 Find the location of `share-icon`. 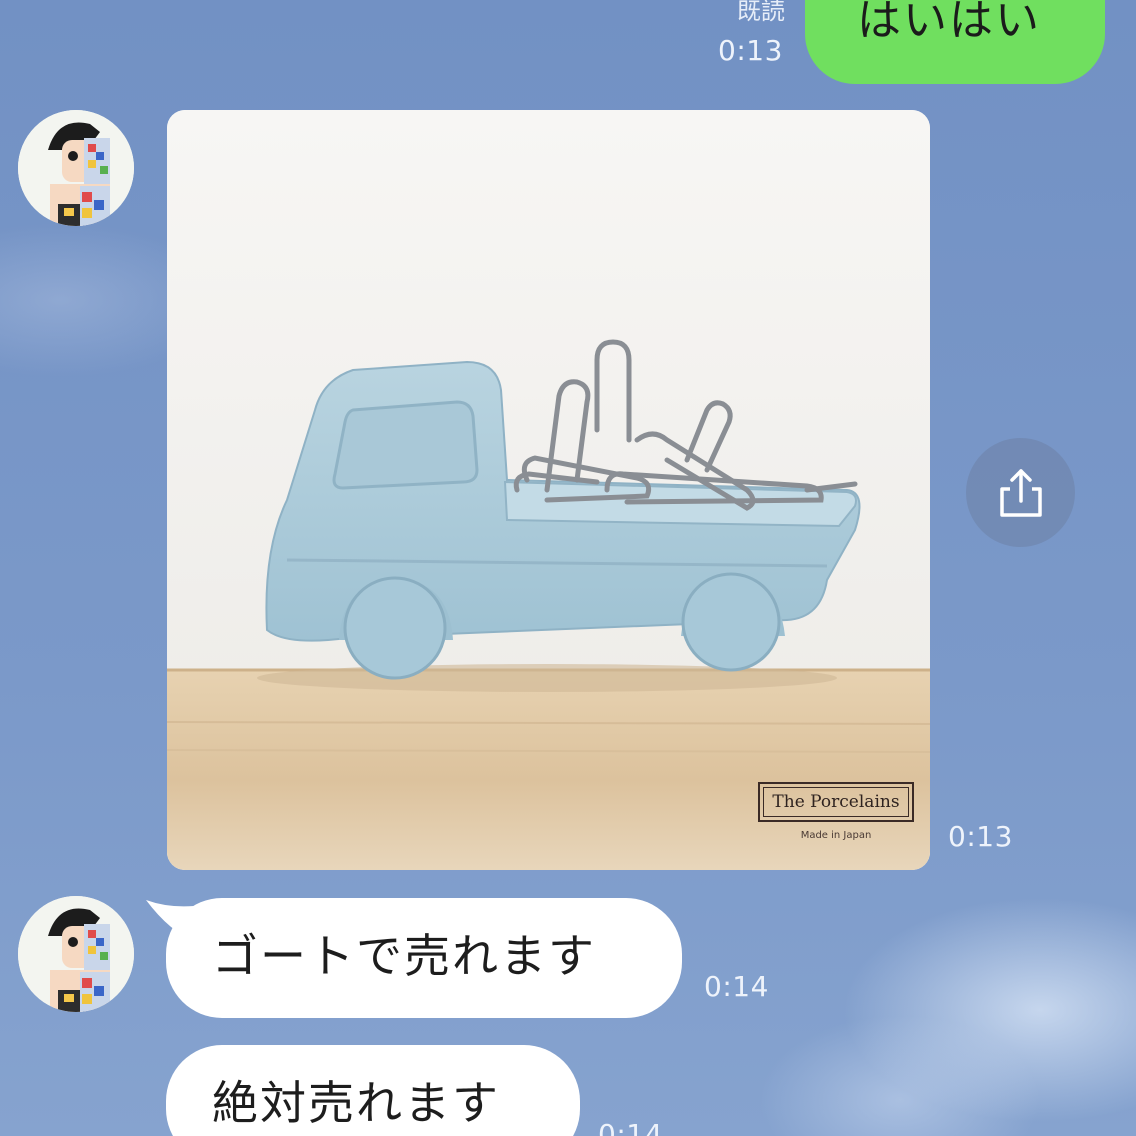

share-icon is located at coordinates (1020, 492).